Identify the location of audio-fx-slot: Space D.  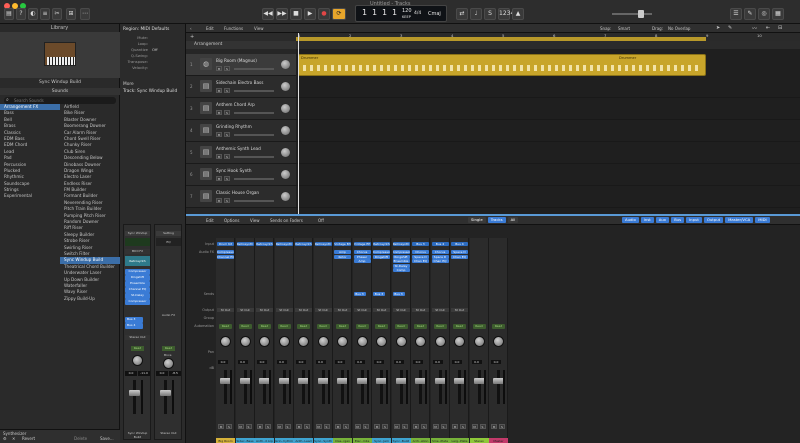
(459, 252).